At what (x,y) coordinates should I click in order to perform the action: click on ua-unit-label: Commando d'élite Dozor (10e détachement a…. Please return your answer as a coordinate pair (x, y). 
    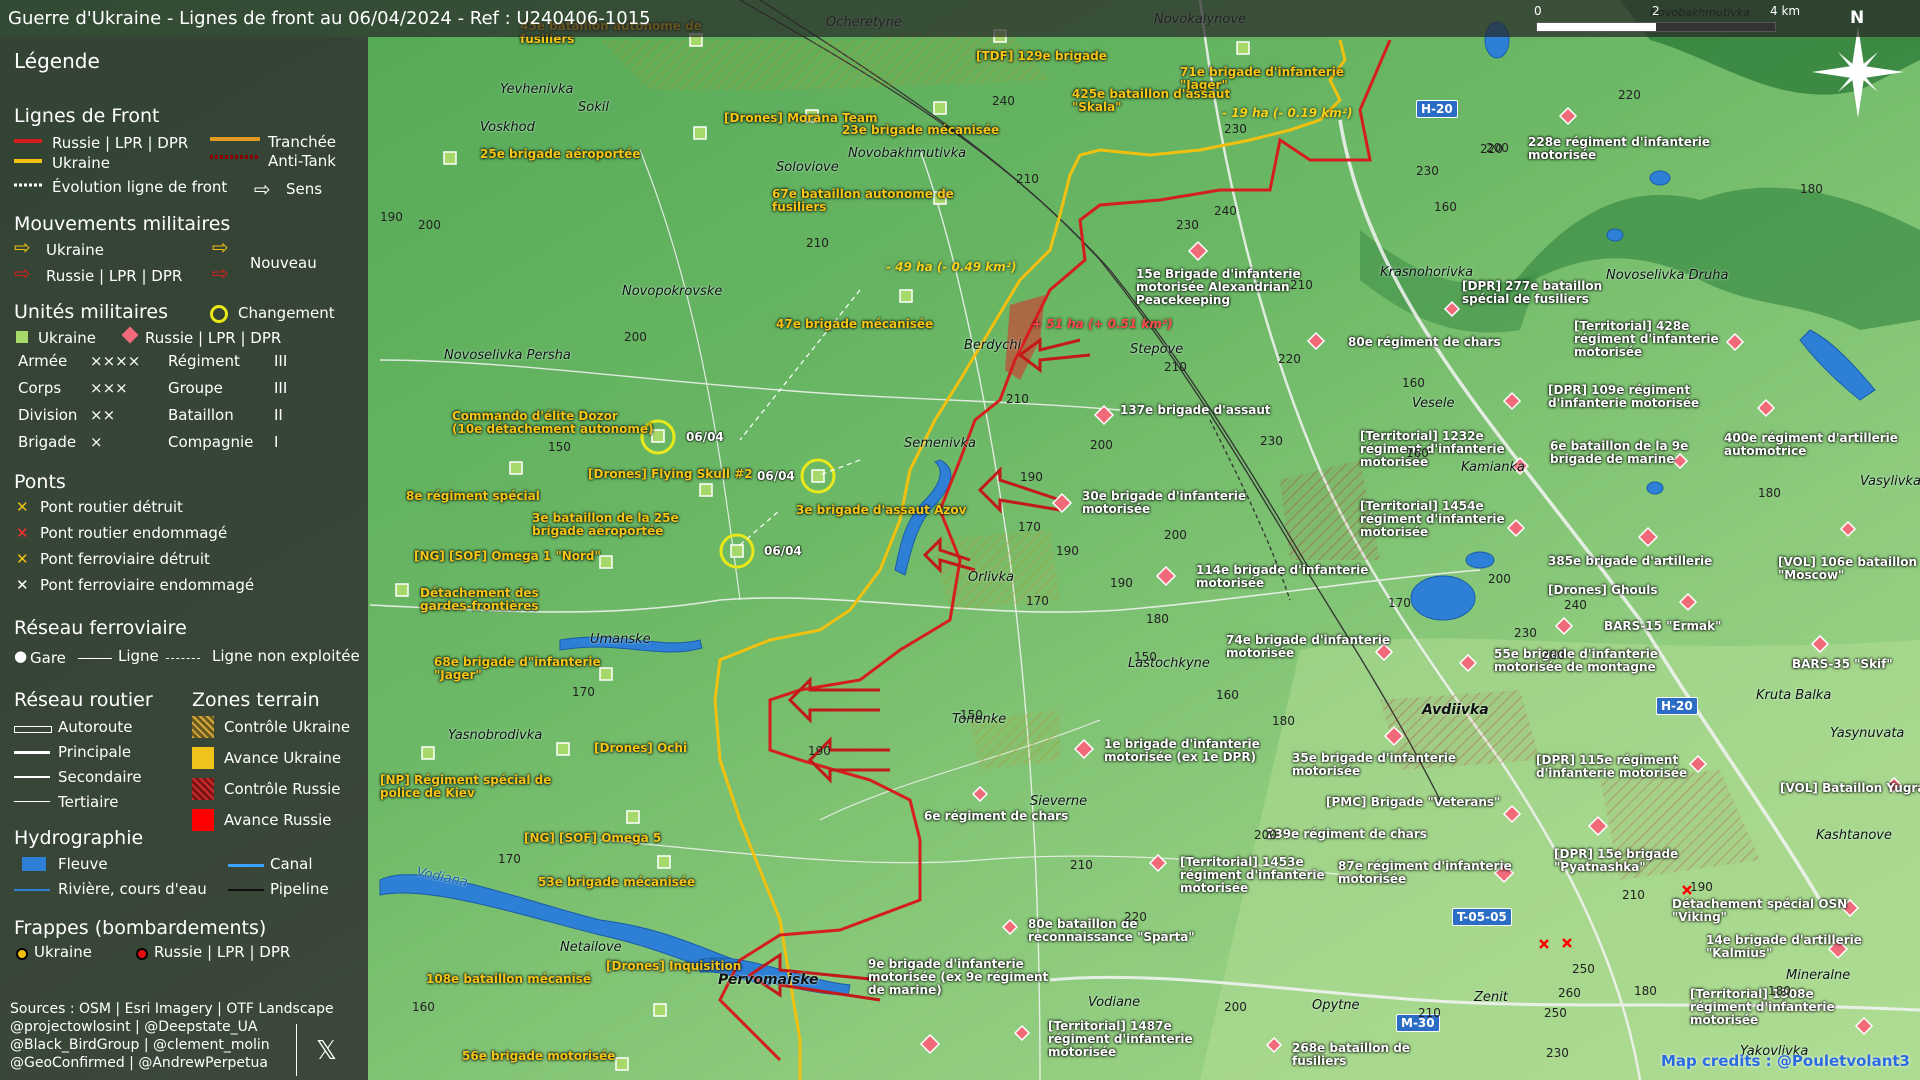
    Looking at the image, I should click on (553, 423).